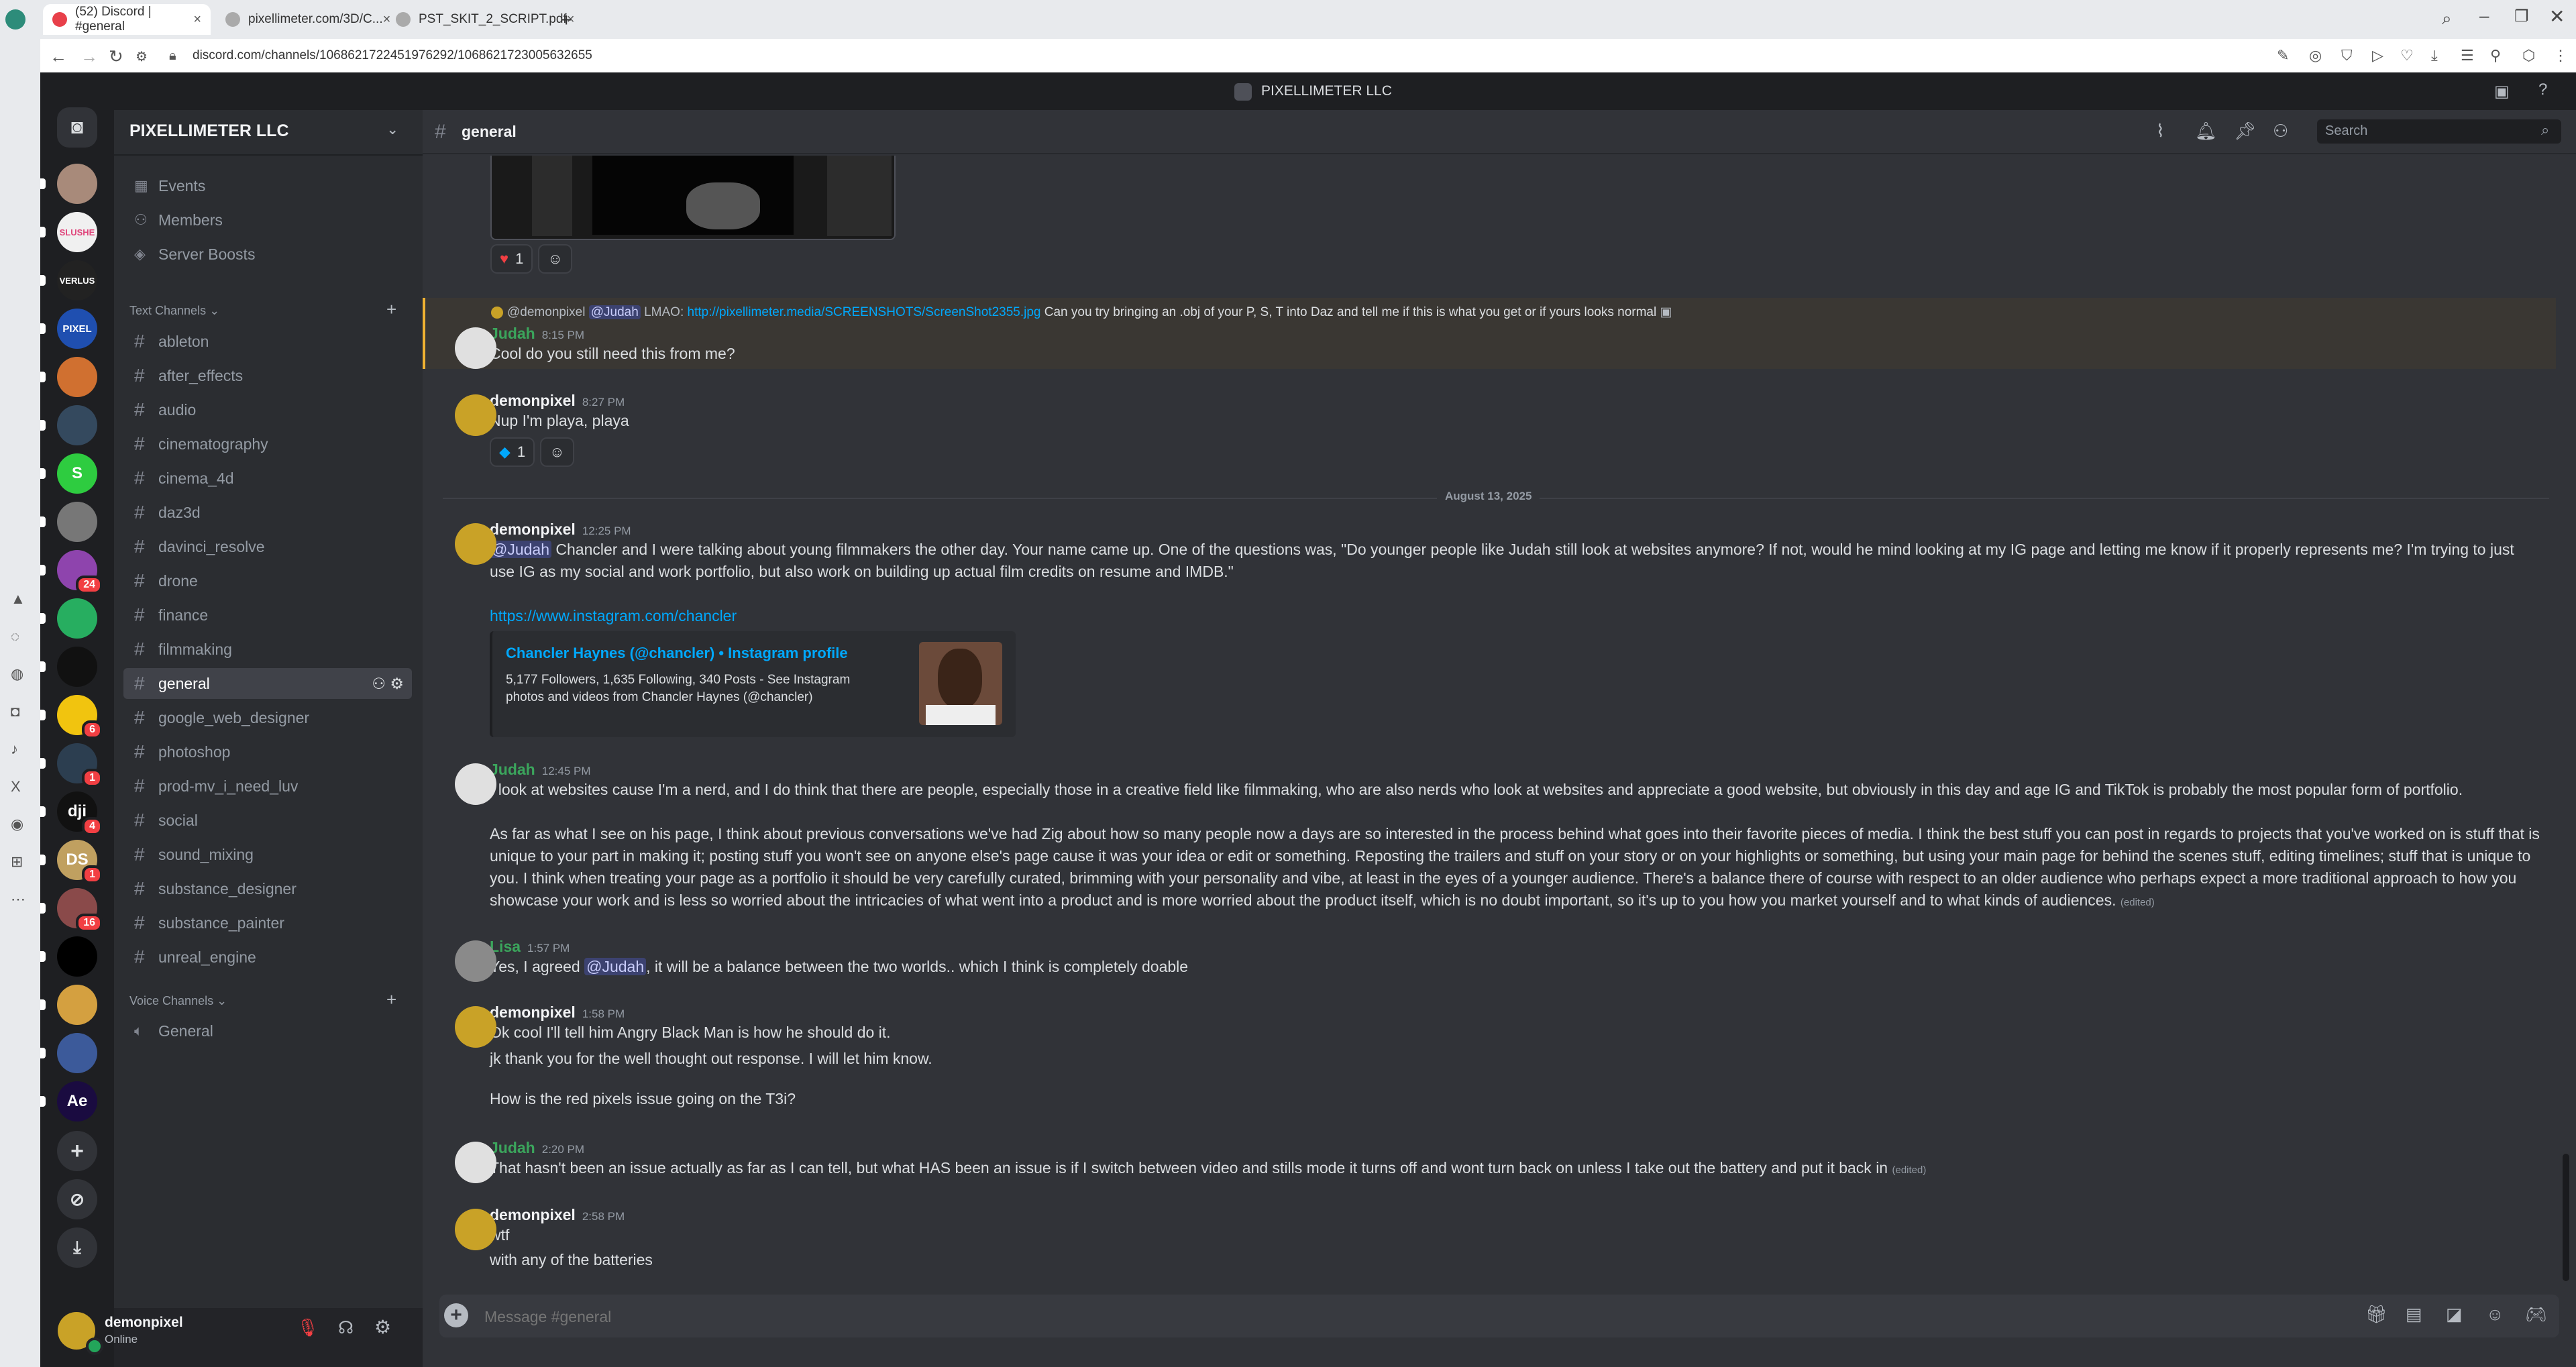 The width and height of the screenshot is (2576, 1367). Describe the element at coordinates (267, 479) in the screenshot. I see `sidebar-item-cinema_4d: # cinema_4d` at that location.